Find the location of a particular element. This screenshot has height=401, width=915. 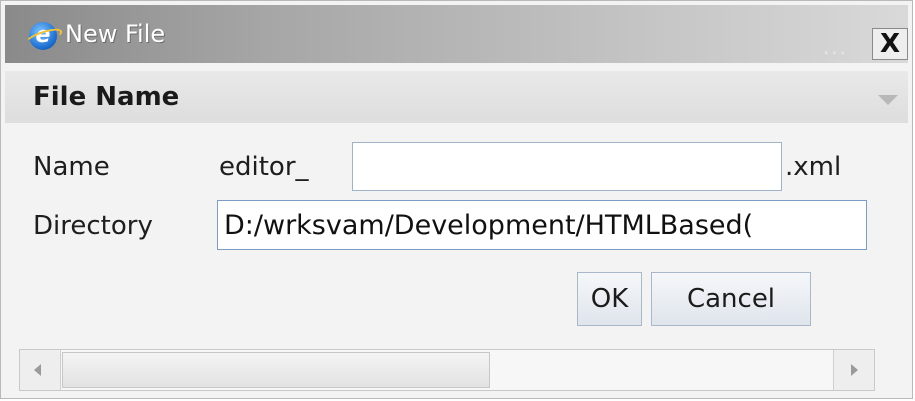

title-bar: e New File ... X is located at coordinates (456, 34).